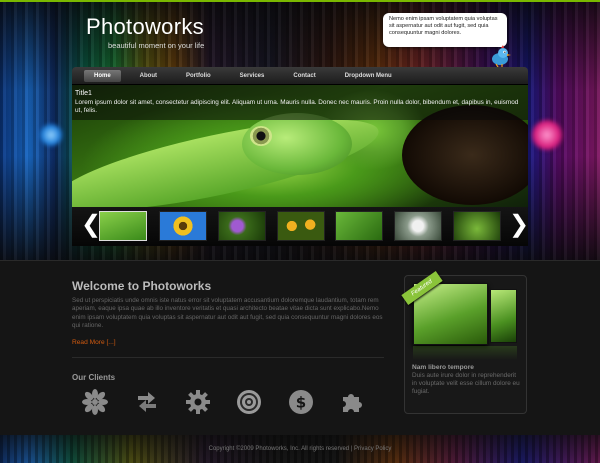 The width and height of the screenshot is (600, 463). What do you see at coordinates (547, 135) in the screenshot?
I see `bokeh-light-pink` at bounding box center [547, 135].